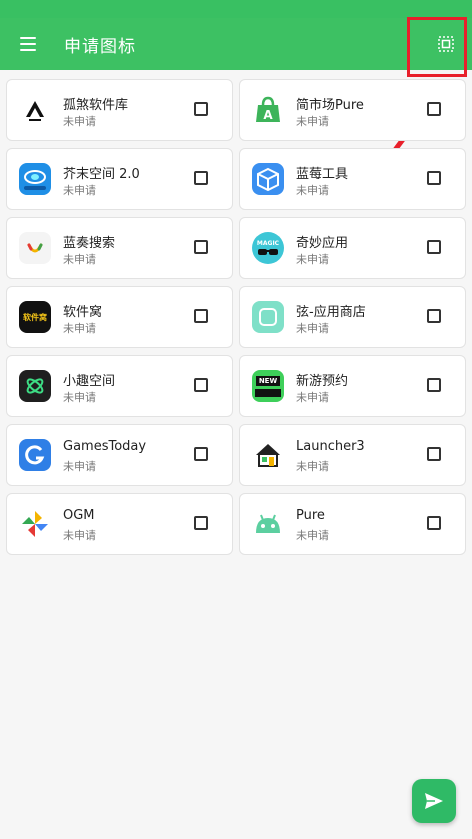 This screenshot has width=472, height=839. Describe the element at coordinates (35, 110) in the screenshot. I see `app-icon-gusha` at that location.